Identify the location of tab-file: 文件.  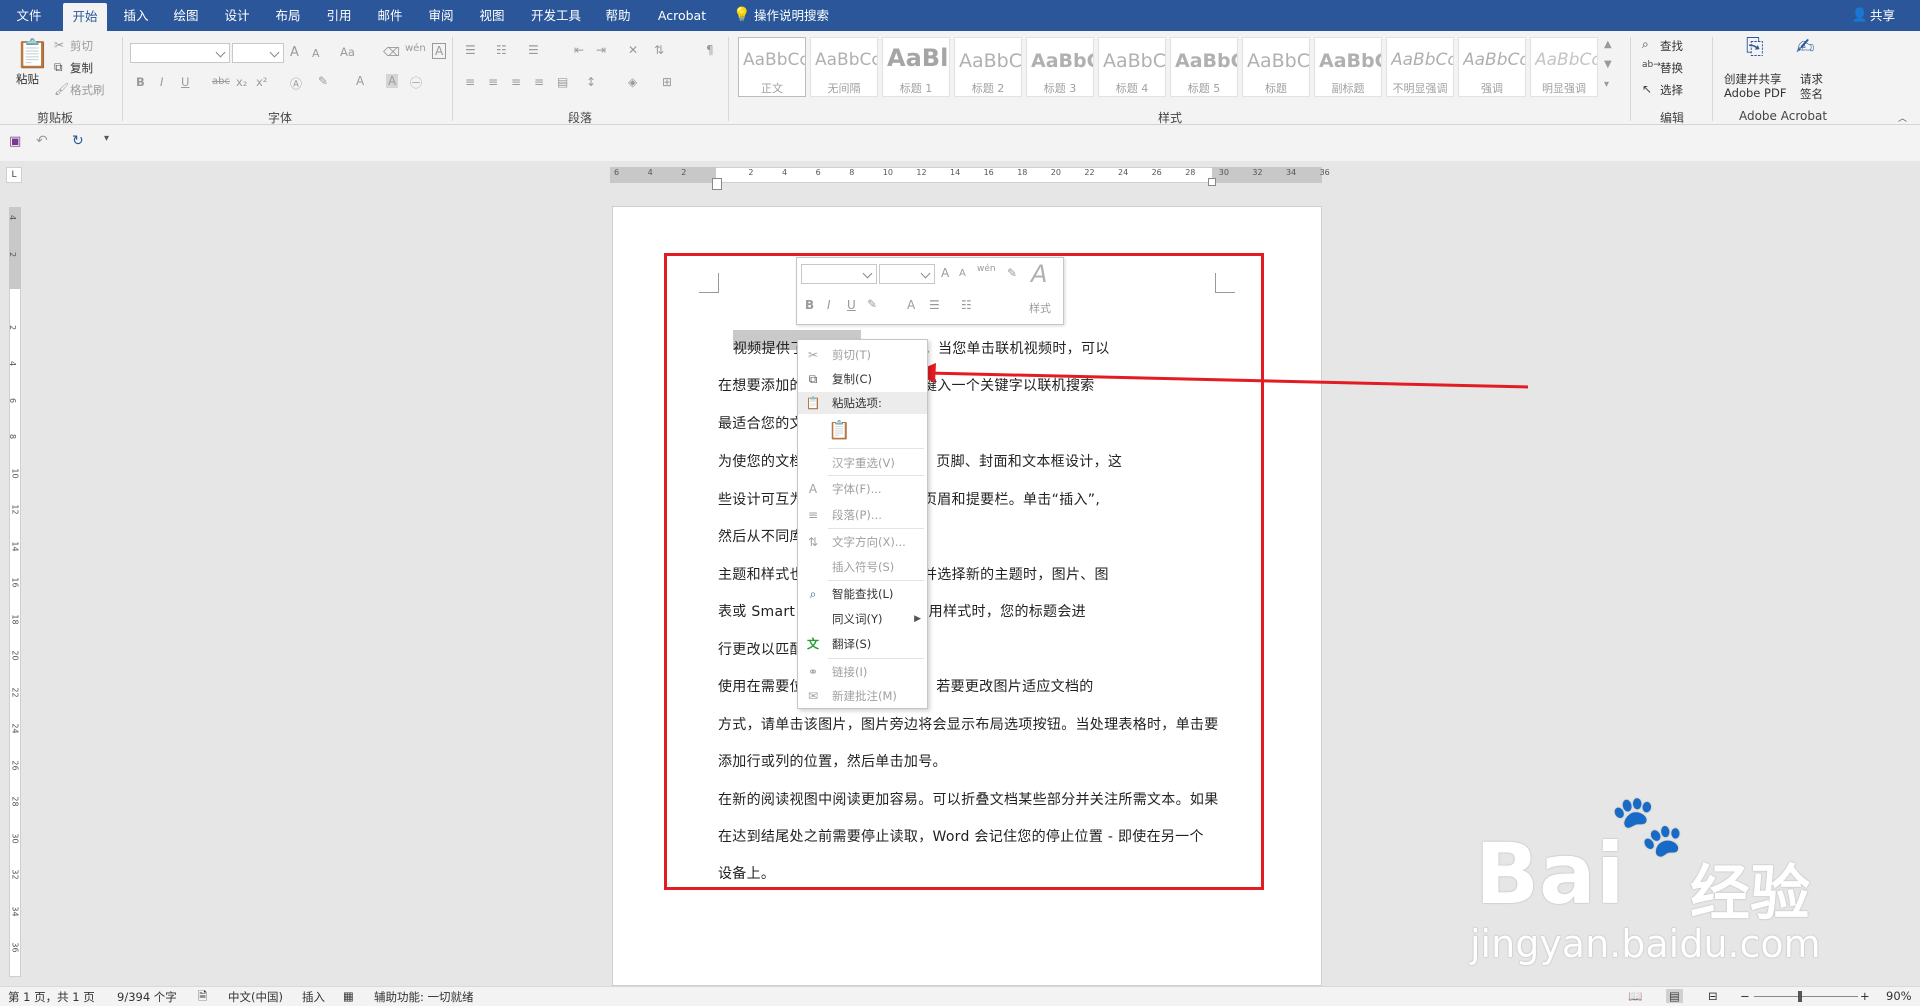
(29, 15).